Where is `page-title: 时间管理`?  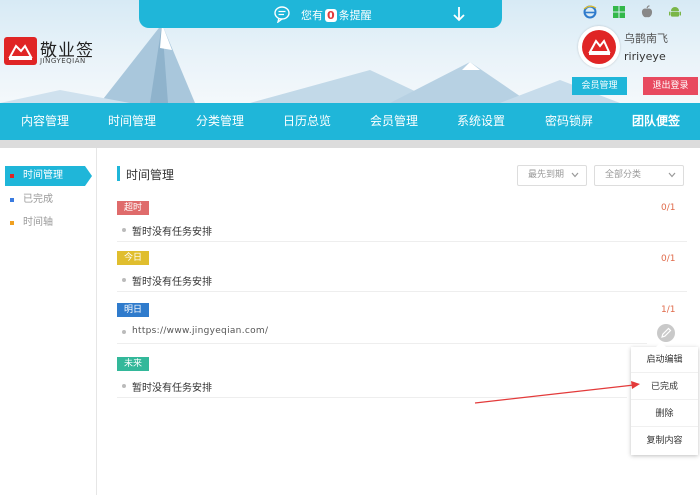 page-title: 时间管理 is located at coordinates (150, 175).